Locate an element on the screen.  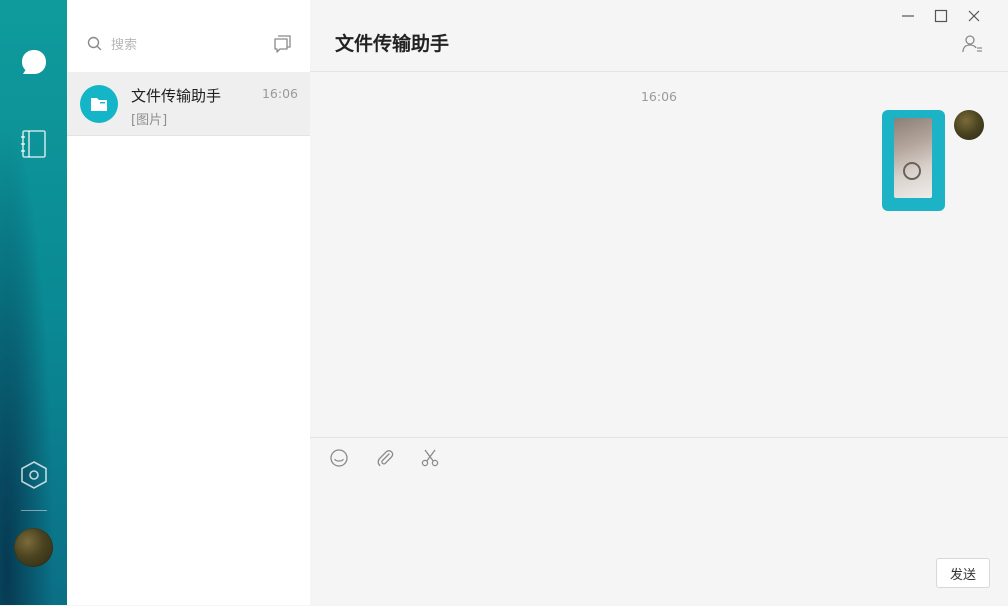
image-content is located at coordinates (912, 171).